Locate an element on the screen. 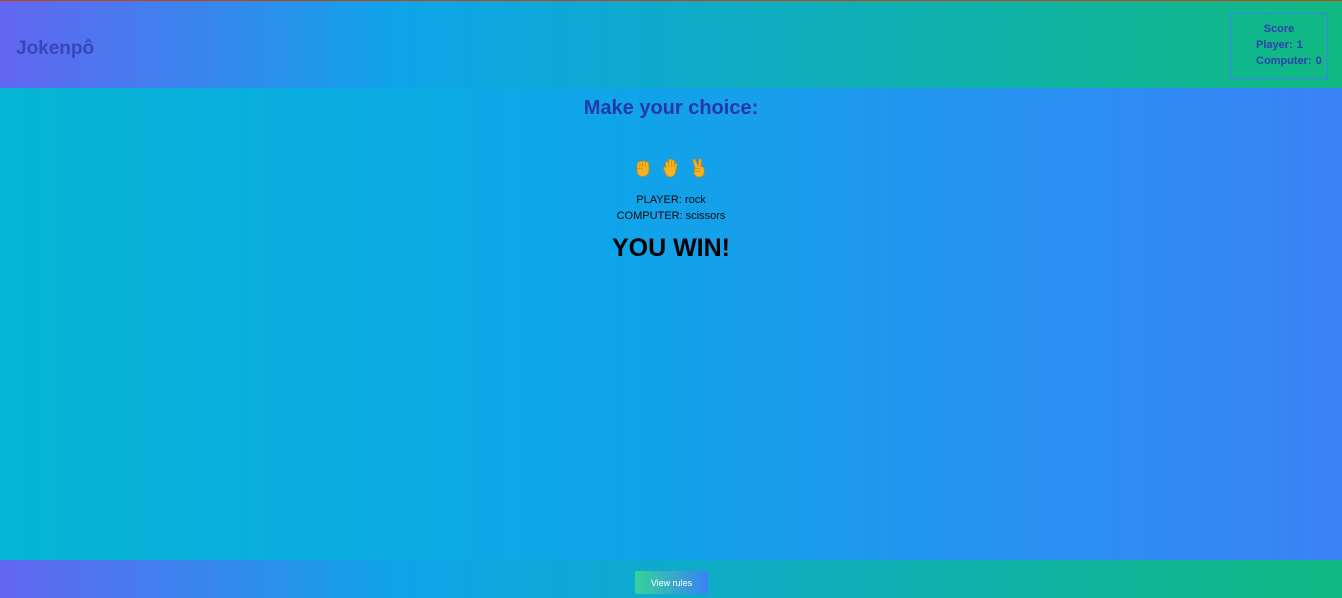  rock-button is located at coordinates (643, 168).